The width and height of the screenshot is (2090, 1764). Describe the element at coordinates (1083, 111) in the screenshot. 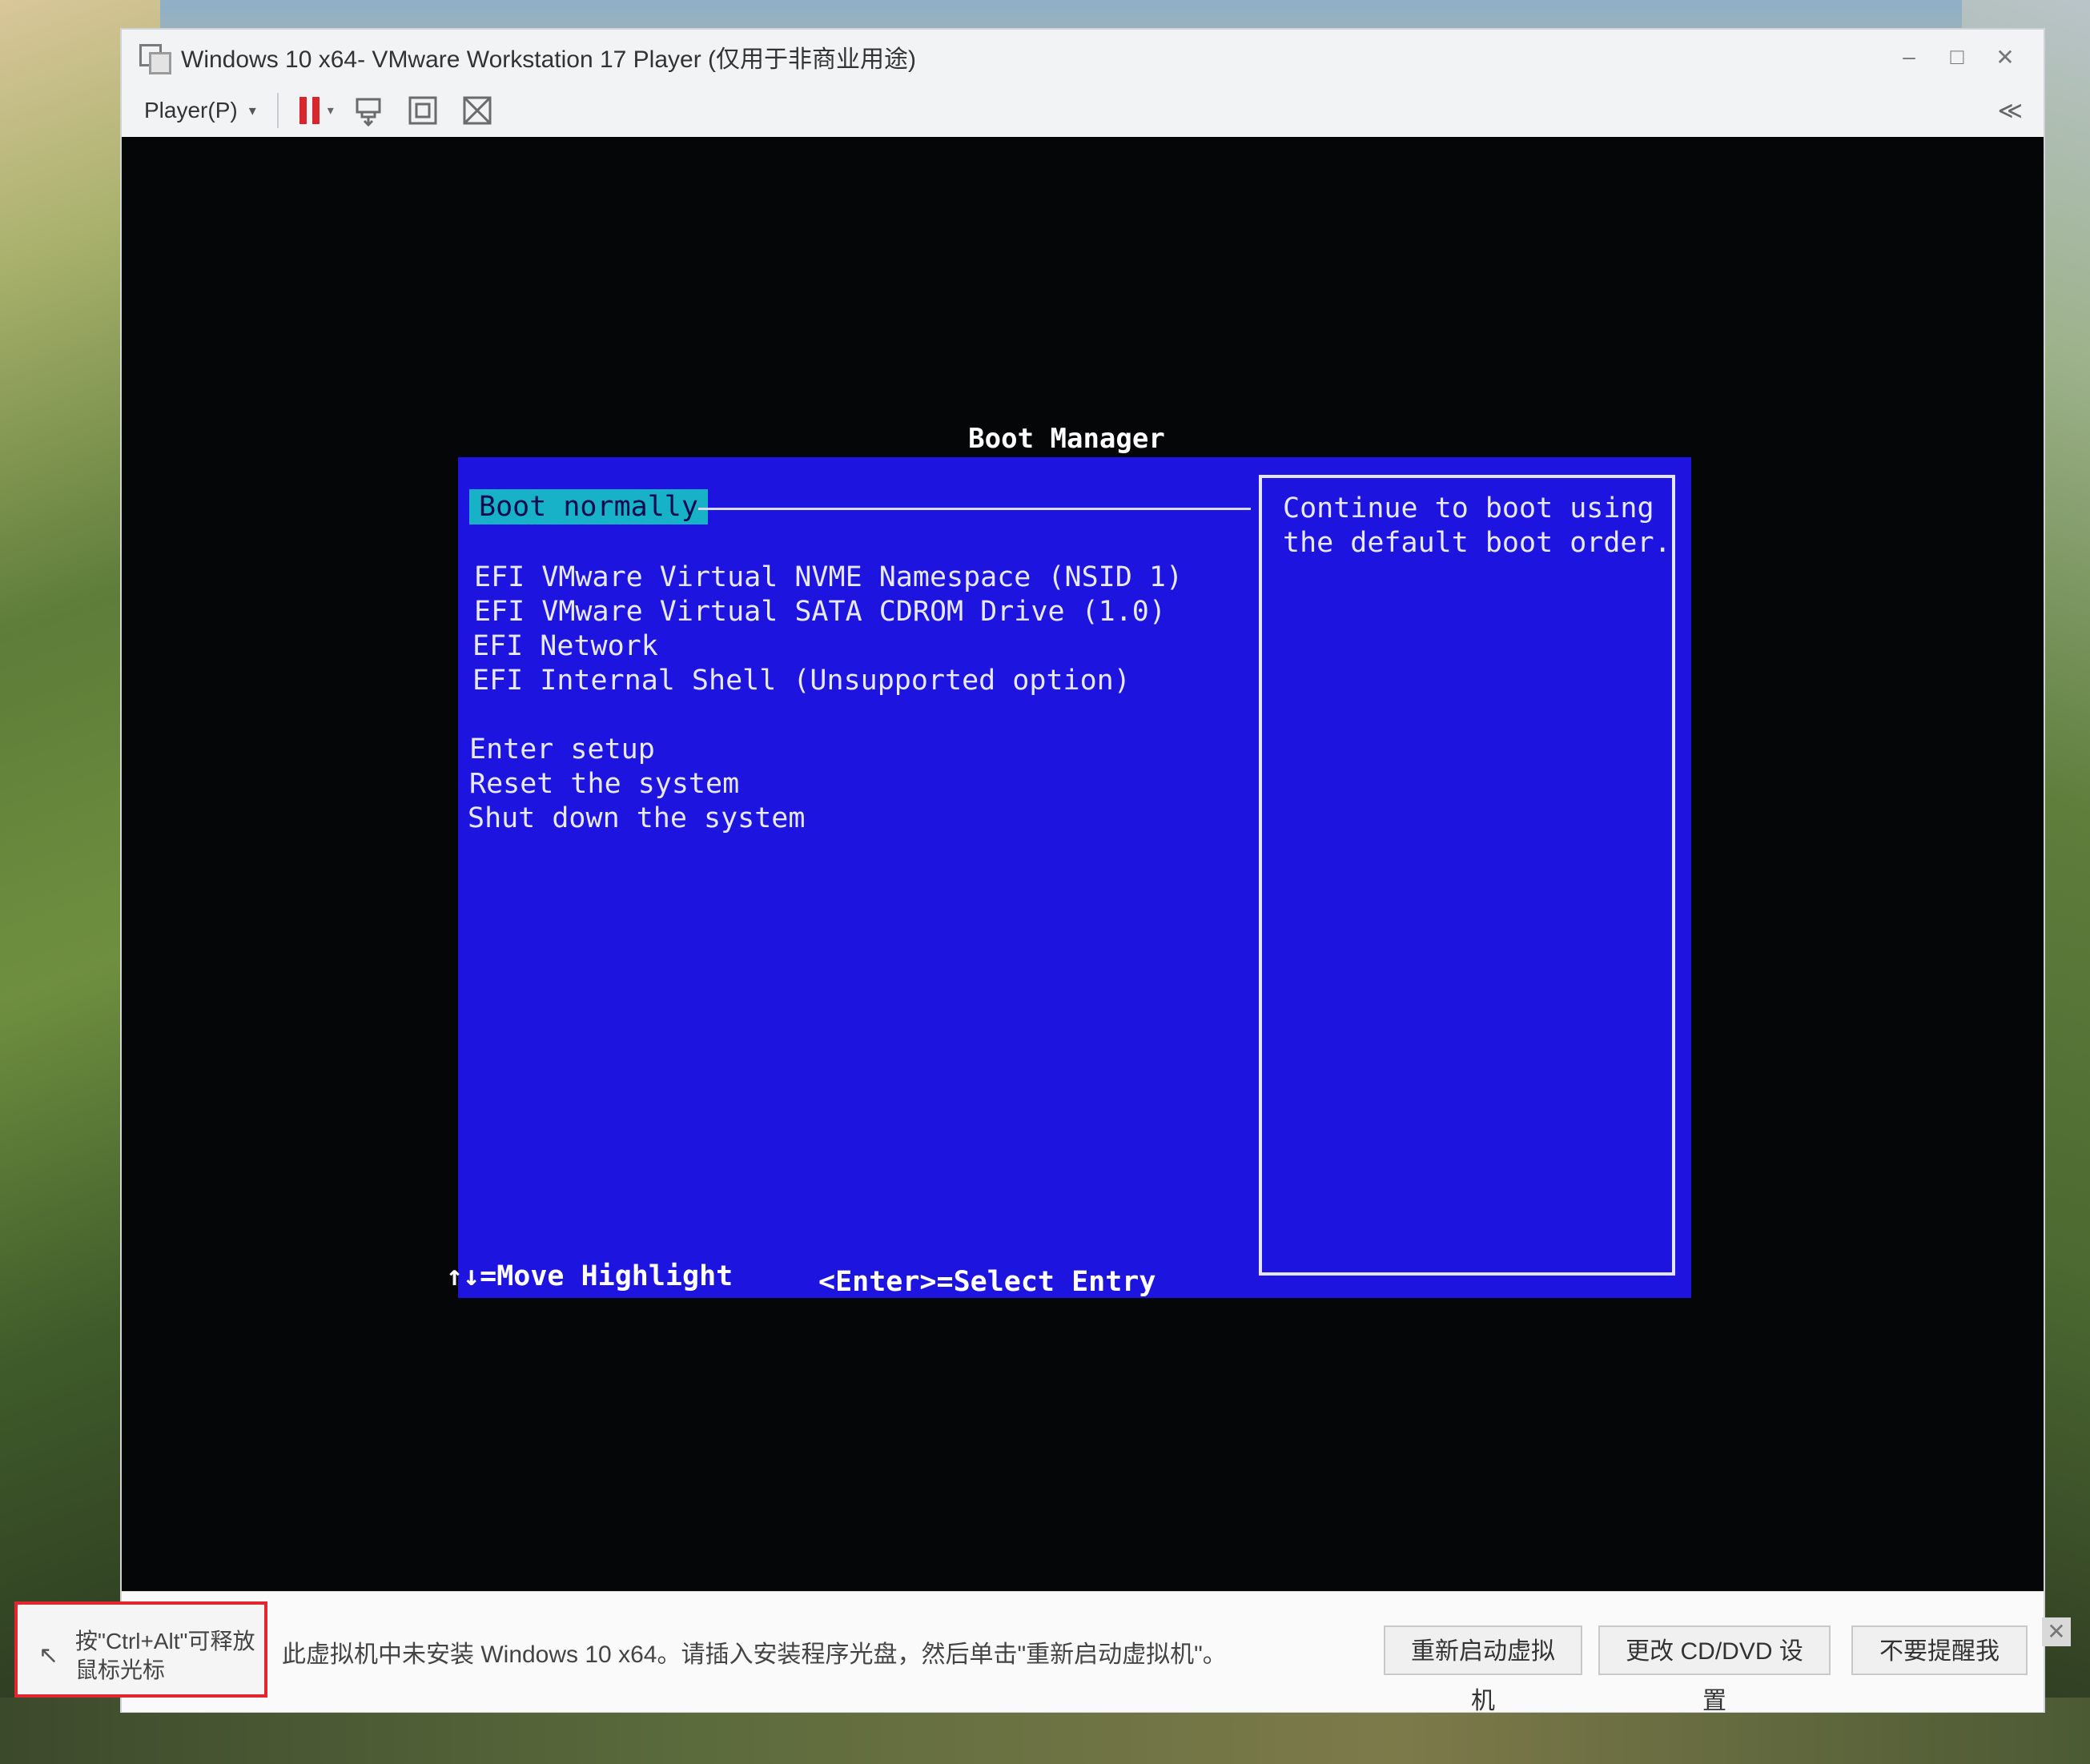

I see `toolbar: Player(P) ▾ ▾ ≪` at that location.